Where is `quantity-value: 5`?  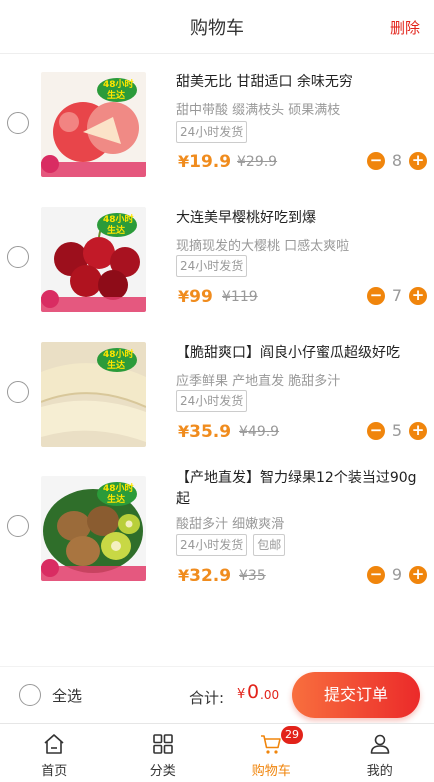 quantity-value: 5 is located at coordinates (397, 430).